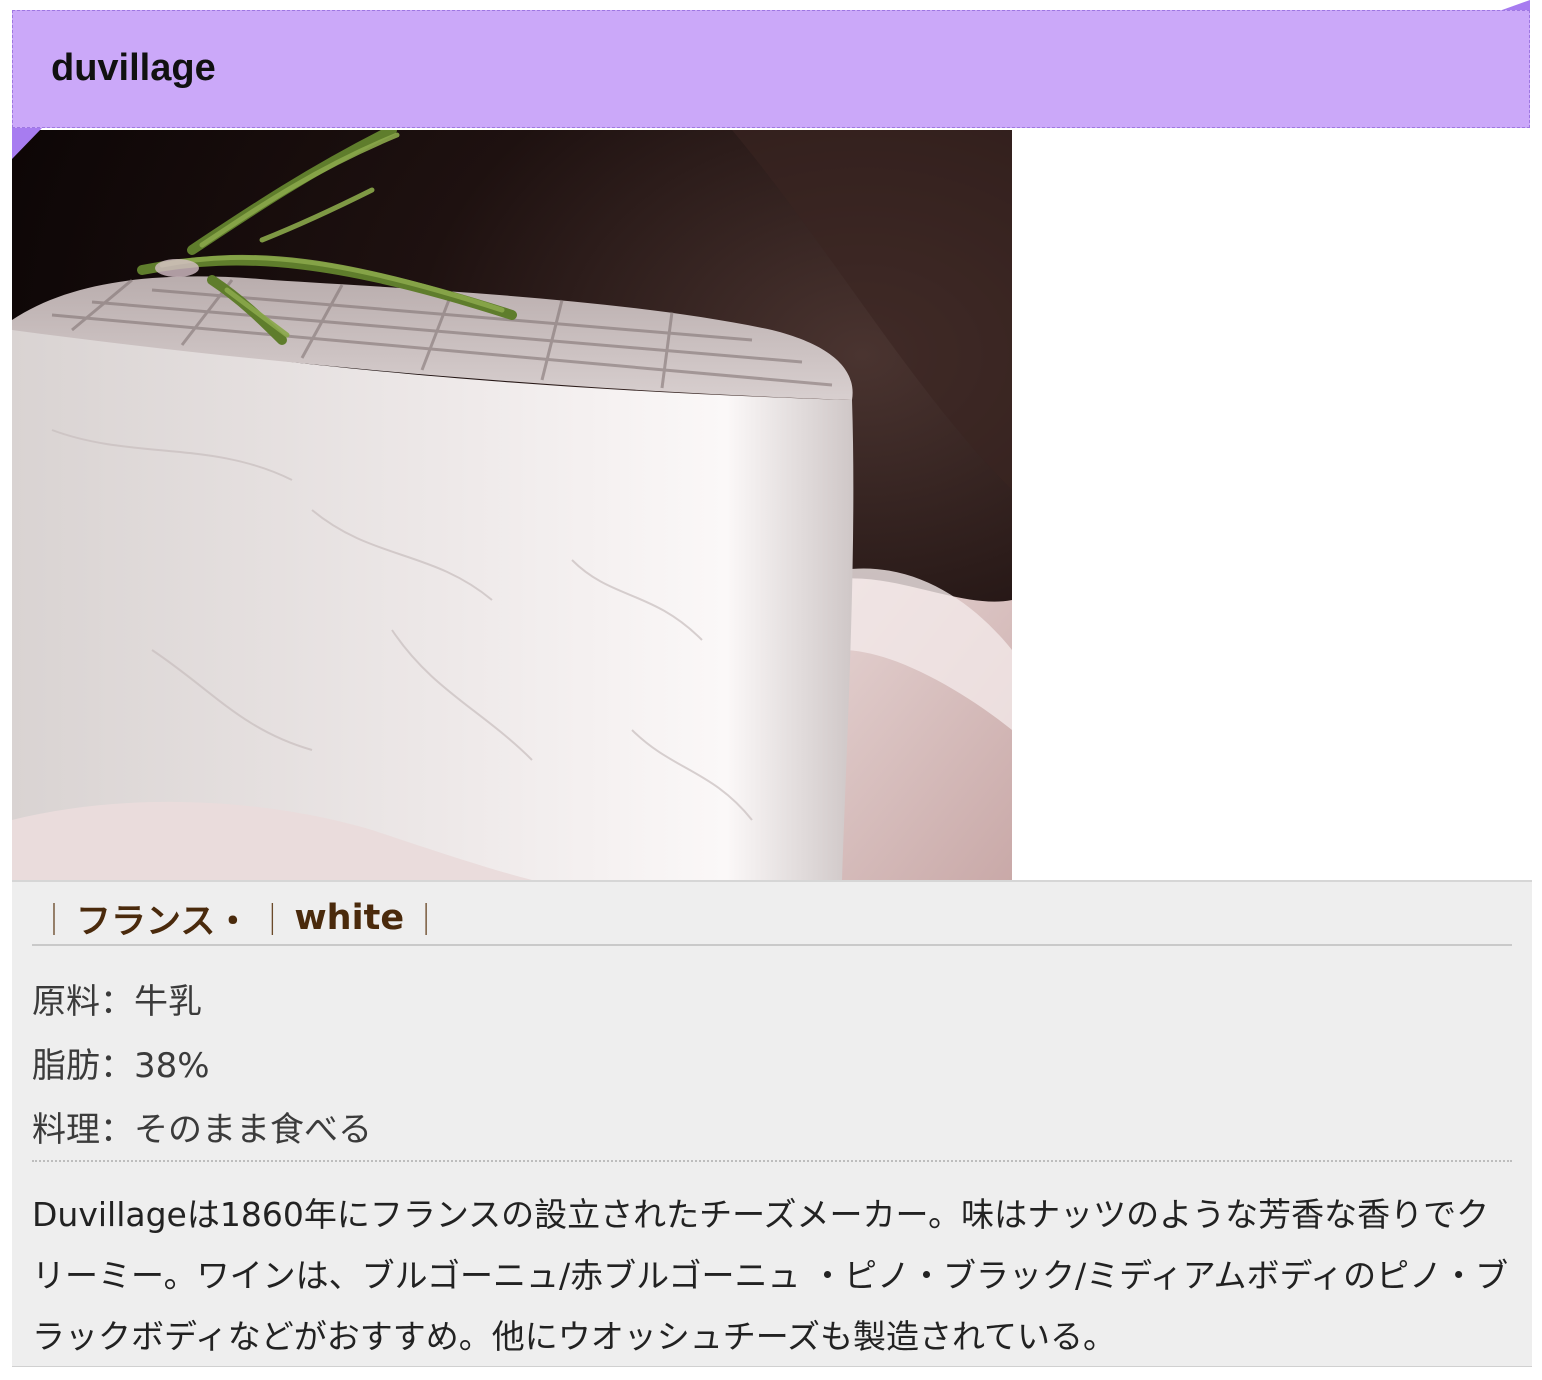 This screenshot has height=1380, width=1542. I want to click on tag-link-type: white, so click(349, 918).